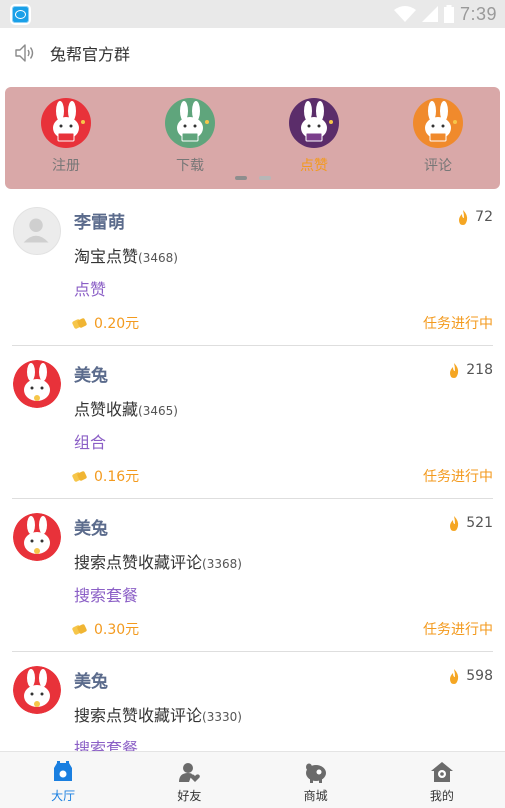 The height and width of the screenshot is (808, 505). I want to click on app-notification-icon, so click(20, 14).